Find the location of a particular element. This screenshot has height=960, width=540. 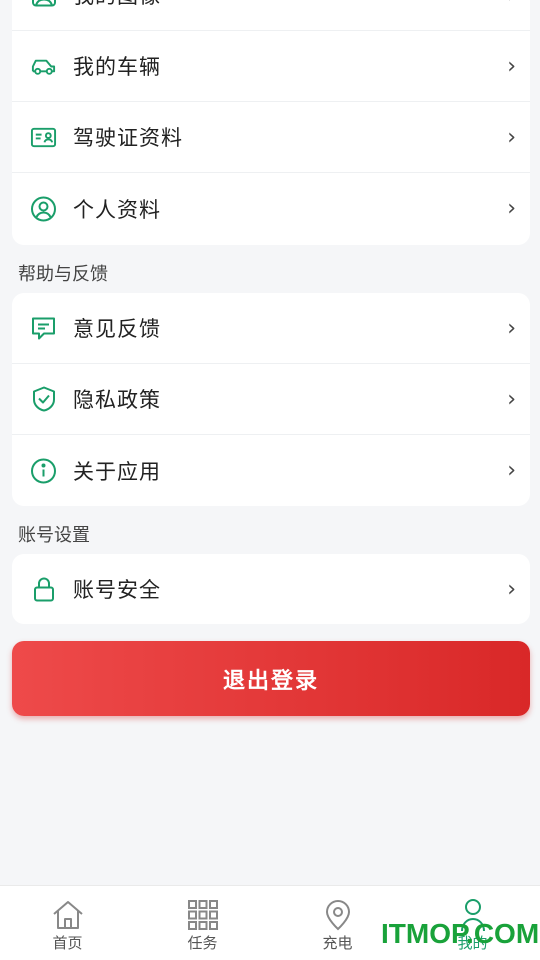

info-icon is located at coordinates (43, 470).